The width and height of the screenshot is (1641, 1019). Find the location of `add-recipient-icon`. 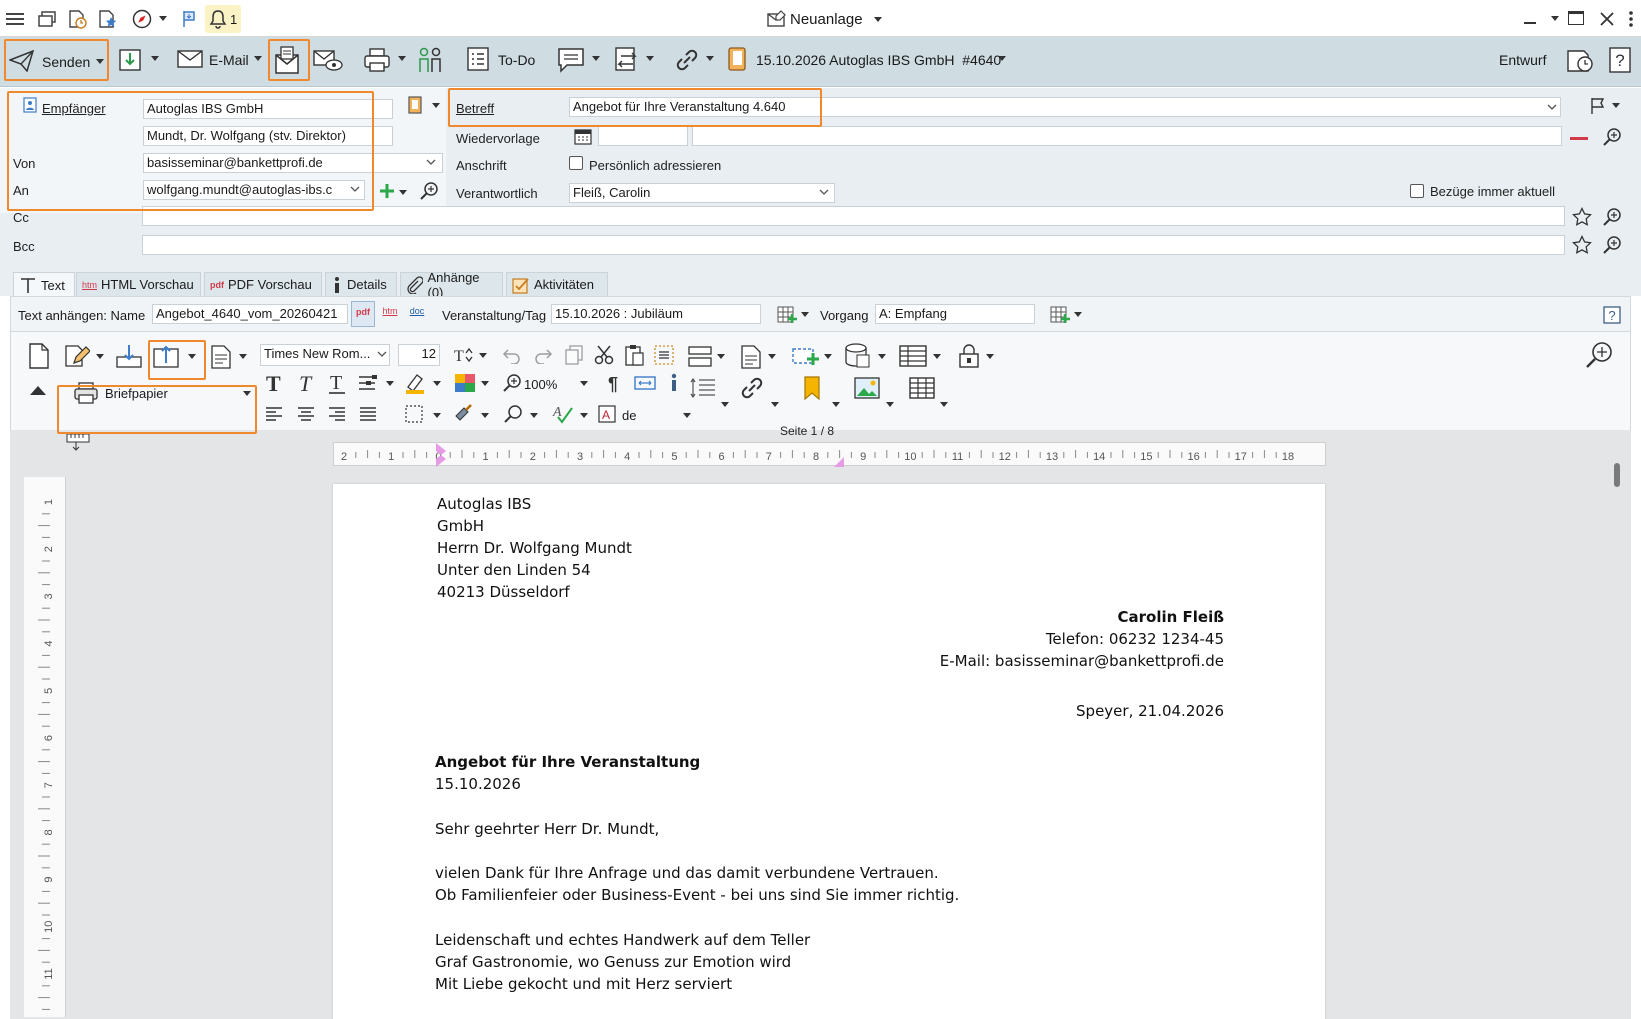

add-recipient-icon is located at coordinates (387, 191).